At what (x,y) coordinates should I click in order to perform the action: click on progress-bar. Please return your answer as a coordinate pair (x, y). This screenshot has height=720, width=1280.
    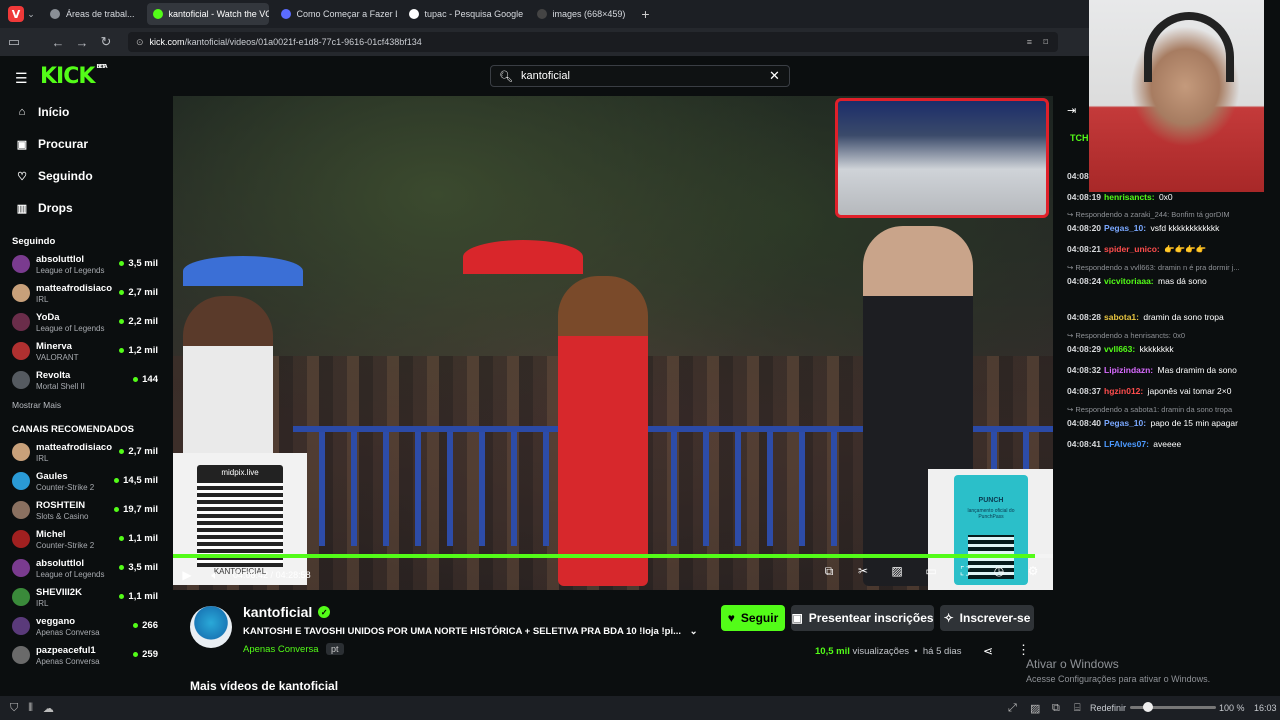
    Looking at the image, I should click on (613, 556).